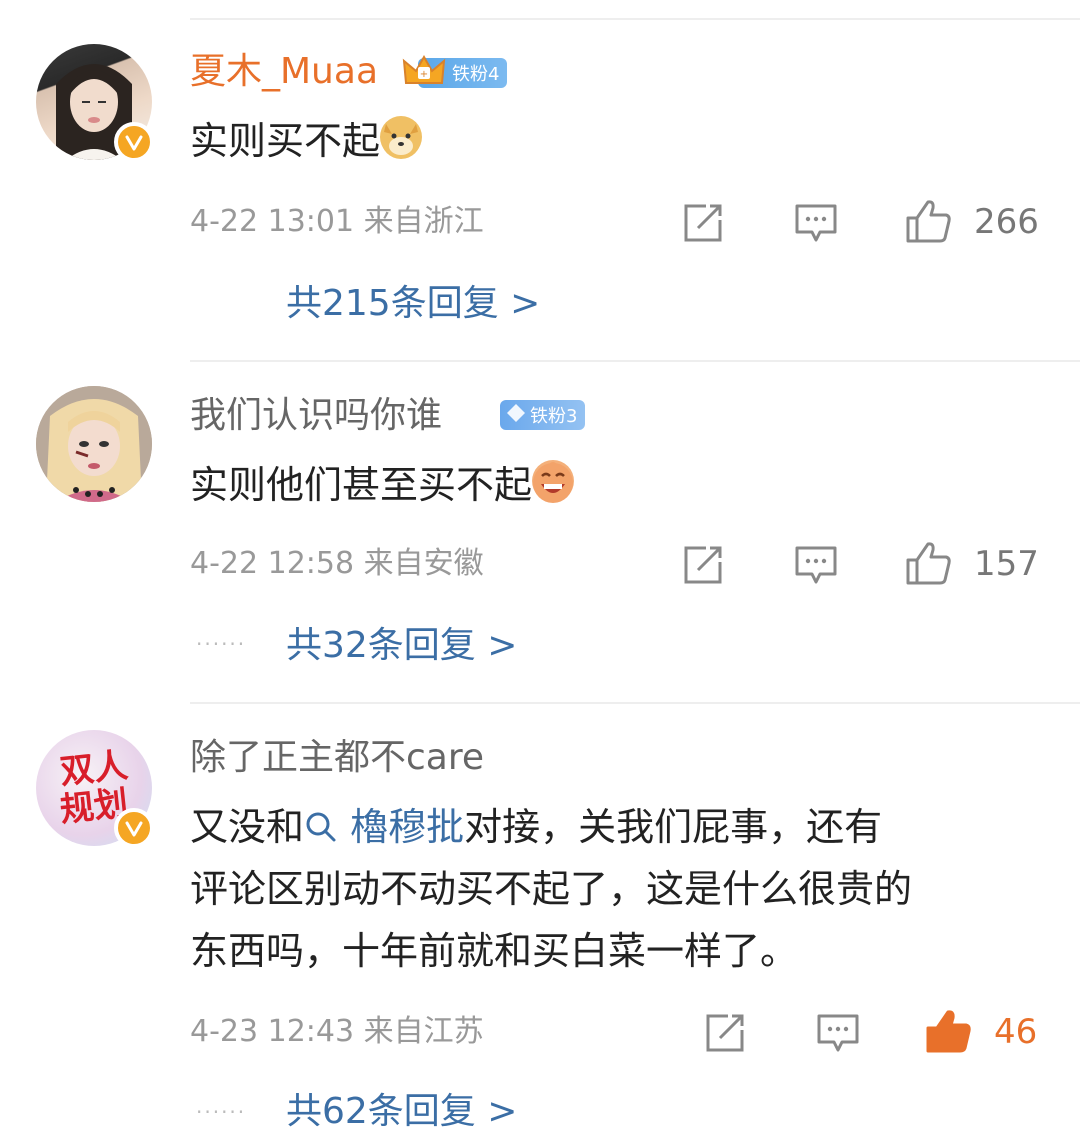 Image resolution: width=1080 pixels, height=1136 pixels. Describe the element at coordinates (620, 485) in the screenshot. I see `comment-text: 实则他们甚至买不起` at that location.